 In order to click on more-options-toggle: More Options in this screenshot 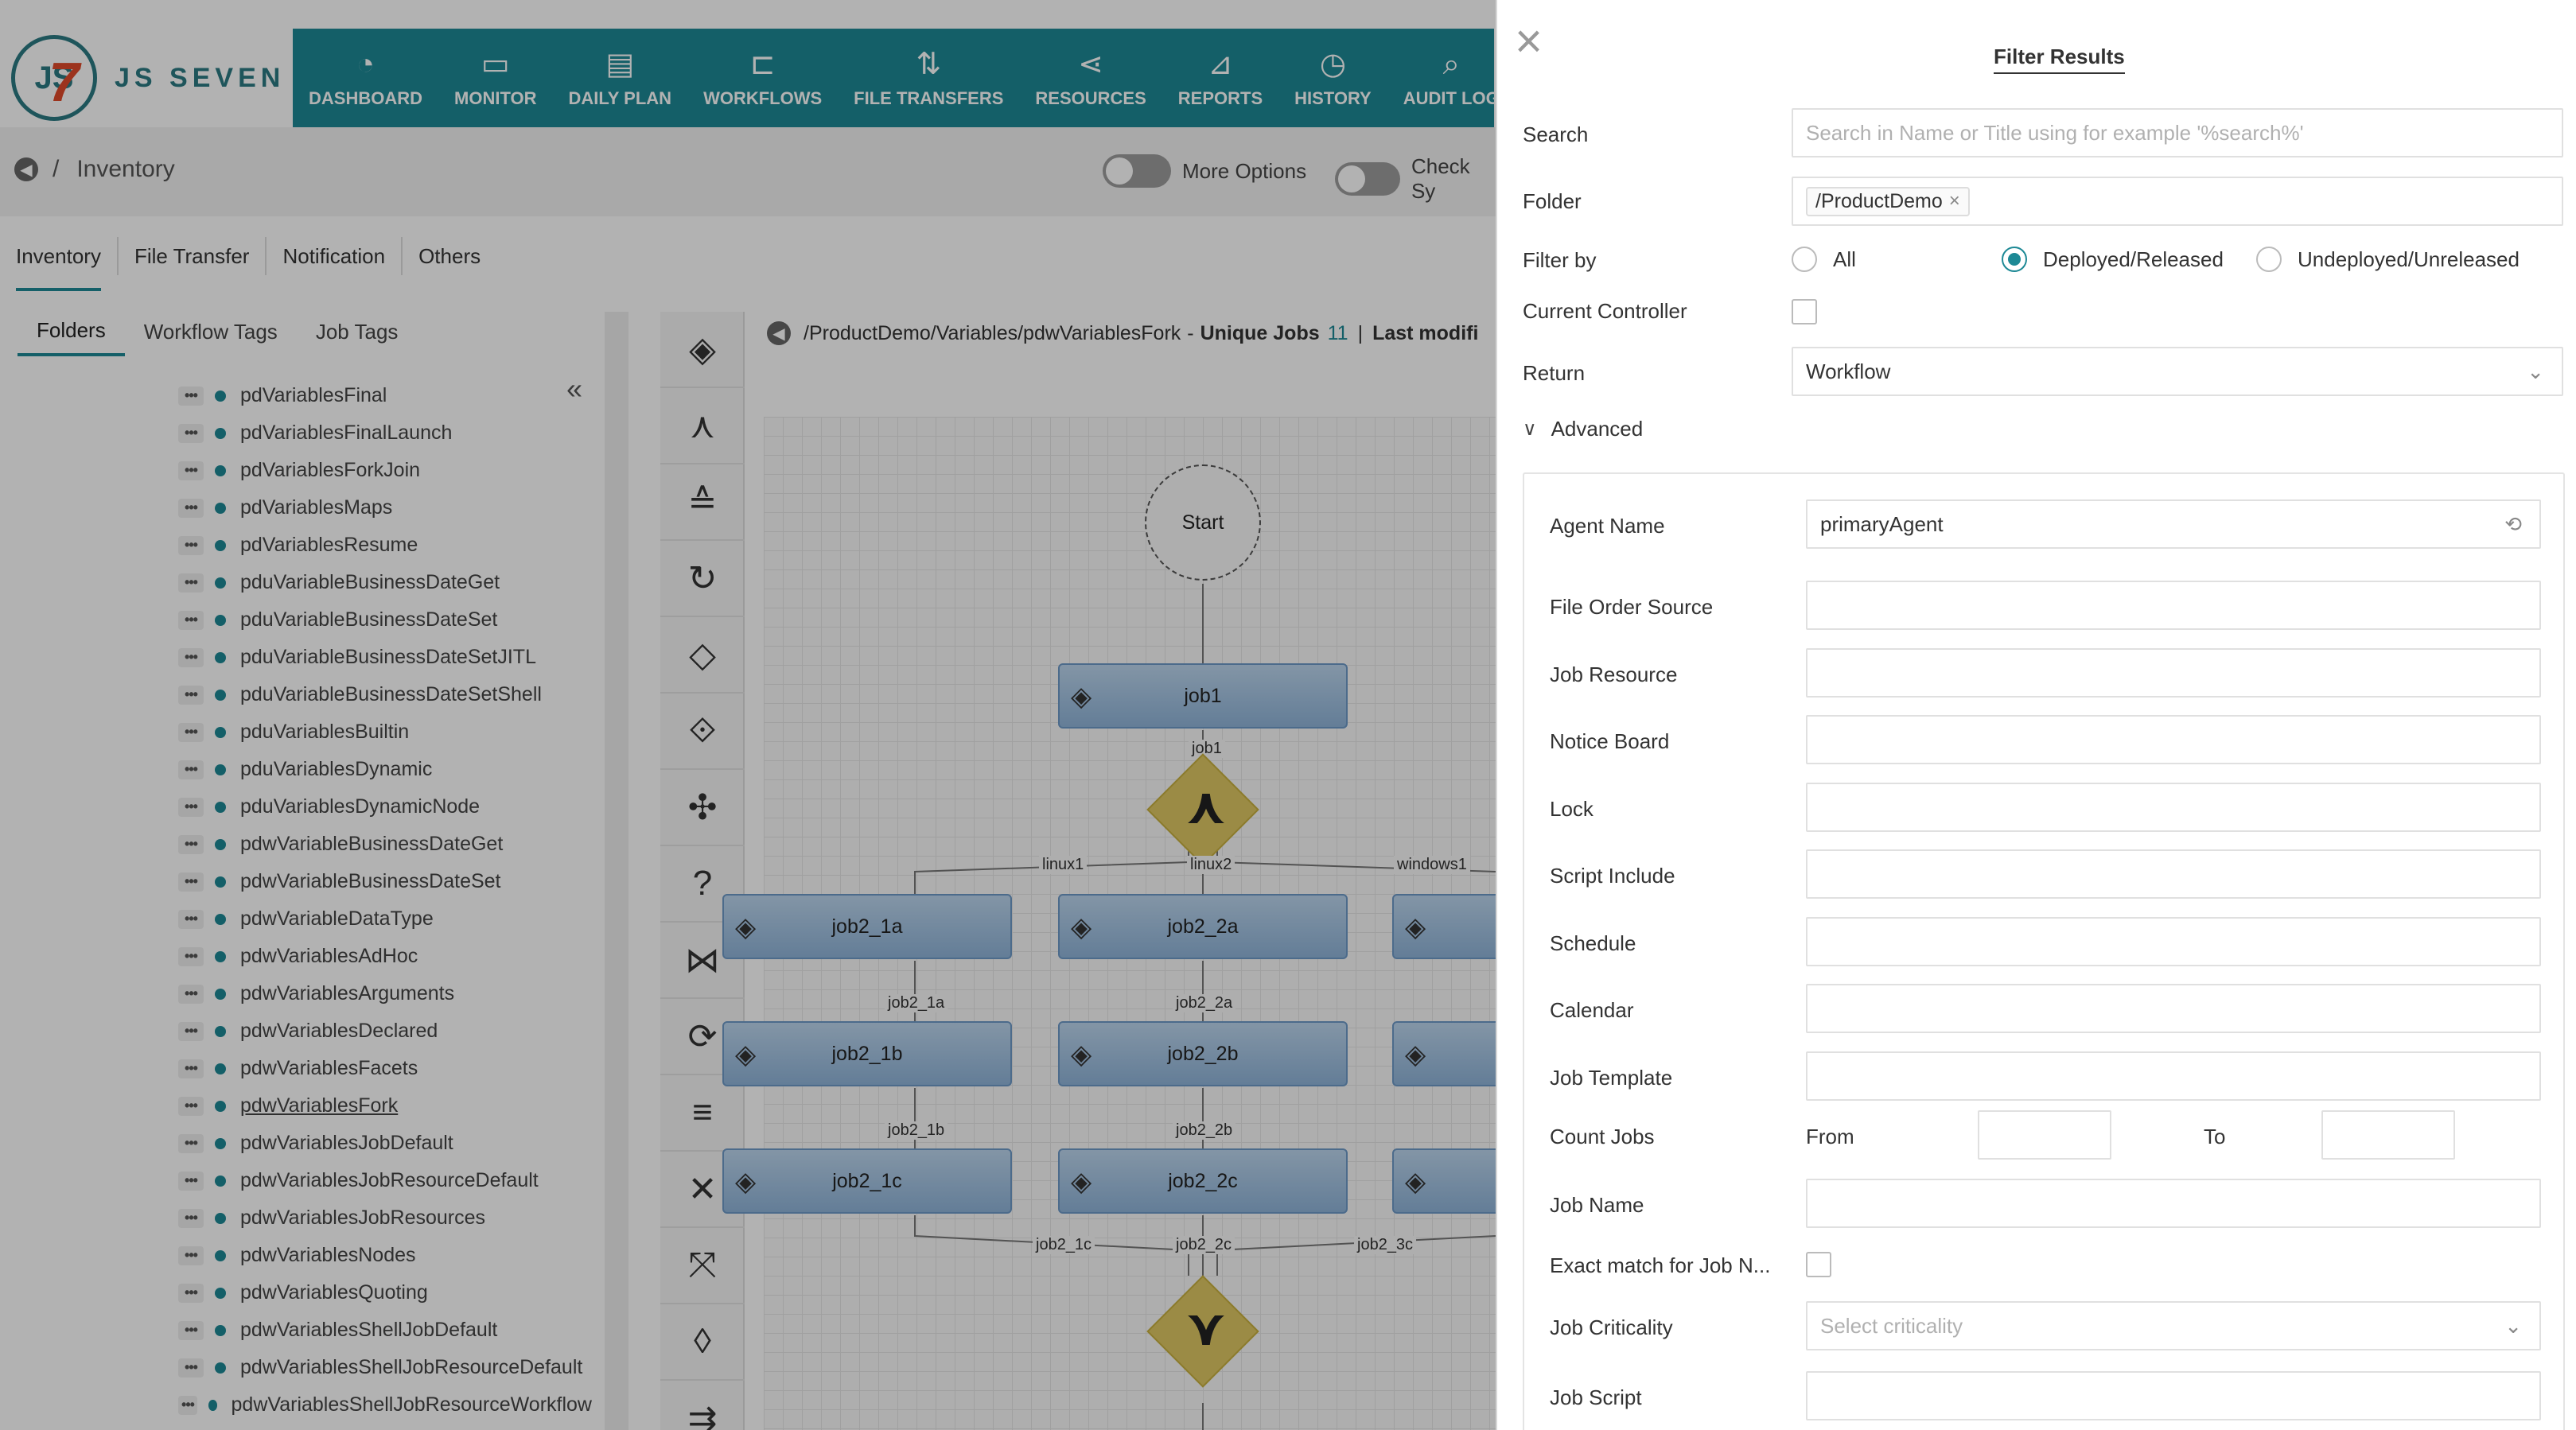, I will do `click(1205, 171)`.